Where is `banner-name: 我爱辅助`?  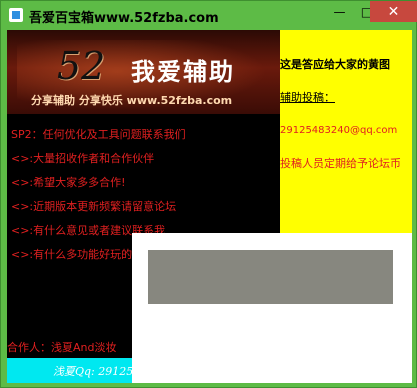
banner-name: 我爱辅助 is located at coordinates (183, 72).